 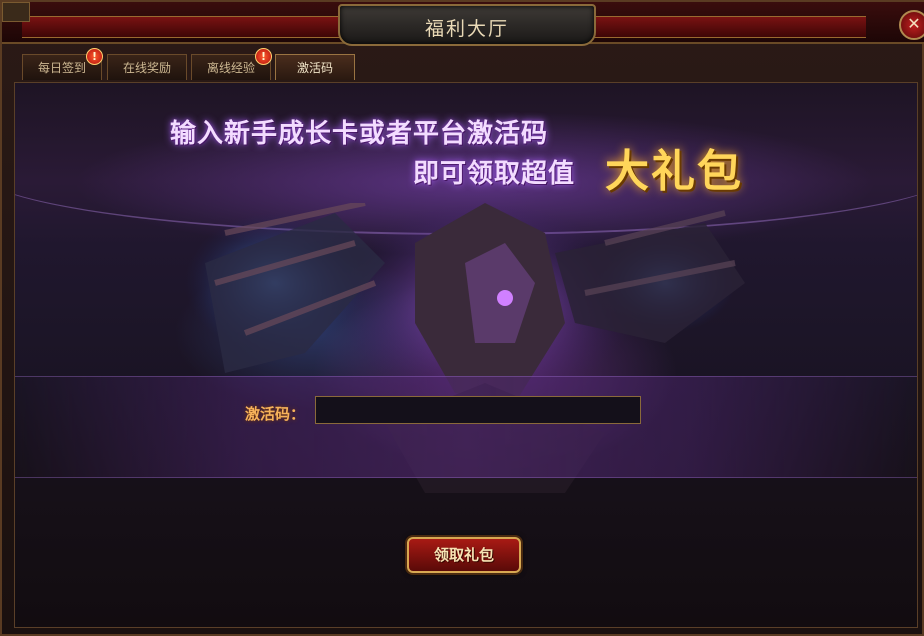 I want to click on tab-activation-code: 激活码, so click(x=315, y=67).